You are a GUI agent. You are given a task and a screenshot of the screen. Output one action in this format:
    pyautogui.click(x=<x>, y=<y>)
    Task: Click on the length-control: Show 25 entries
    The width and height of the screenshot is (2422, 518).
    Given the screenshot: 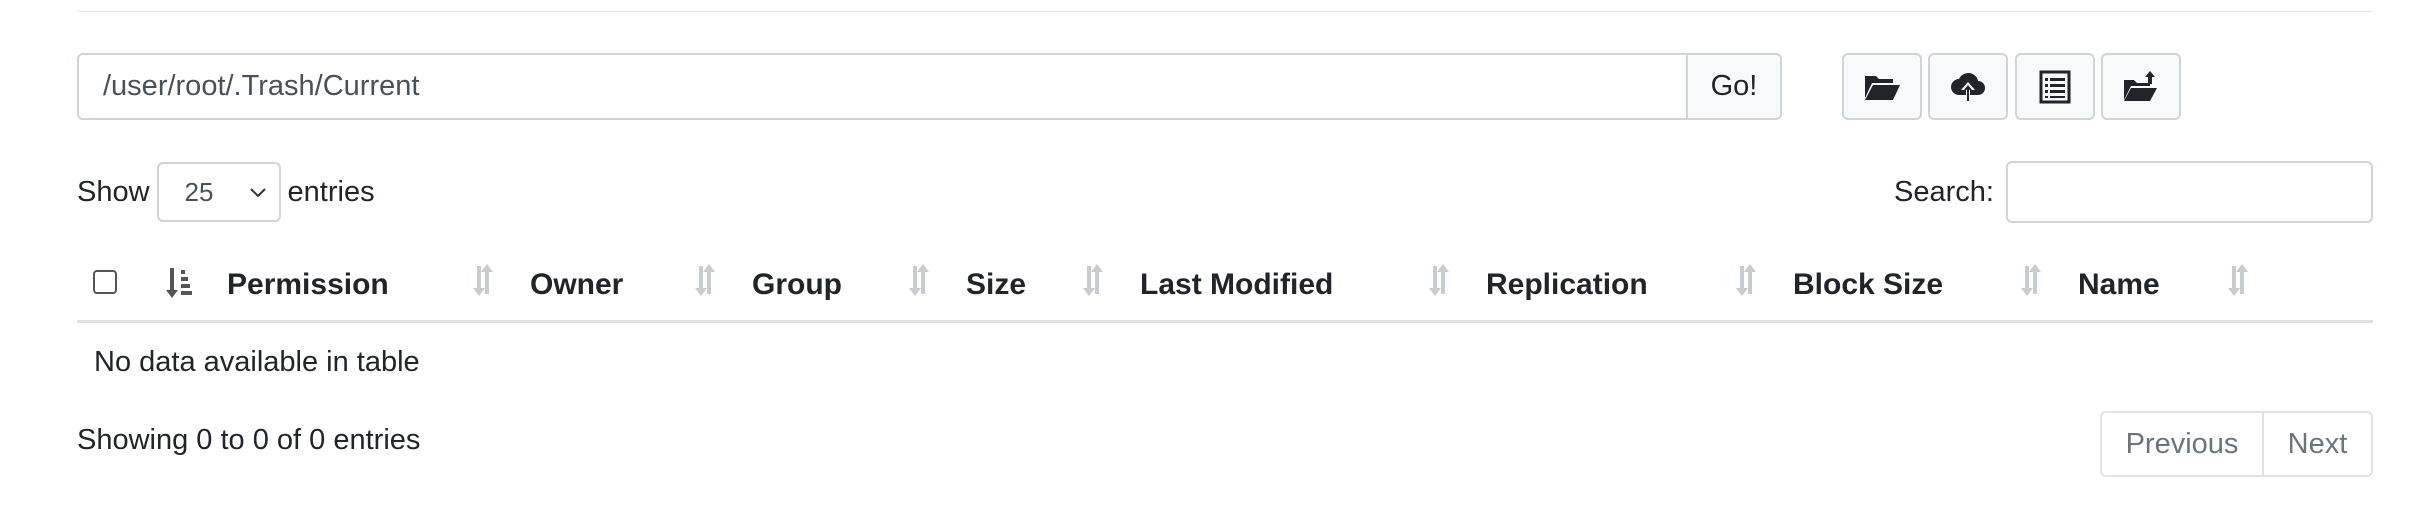 What is the action you would take?
    pyautogui.click(x=226, y=192)
    